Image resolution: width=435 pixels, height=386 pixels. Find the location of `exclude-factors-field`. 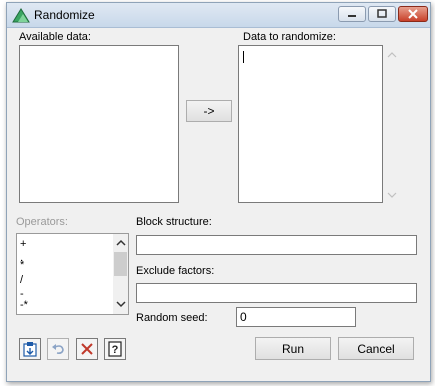

exclude-factors-field is located at coordinates (276, 293).